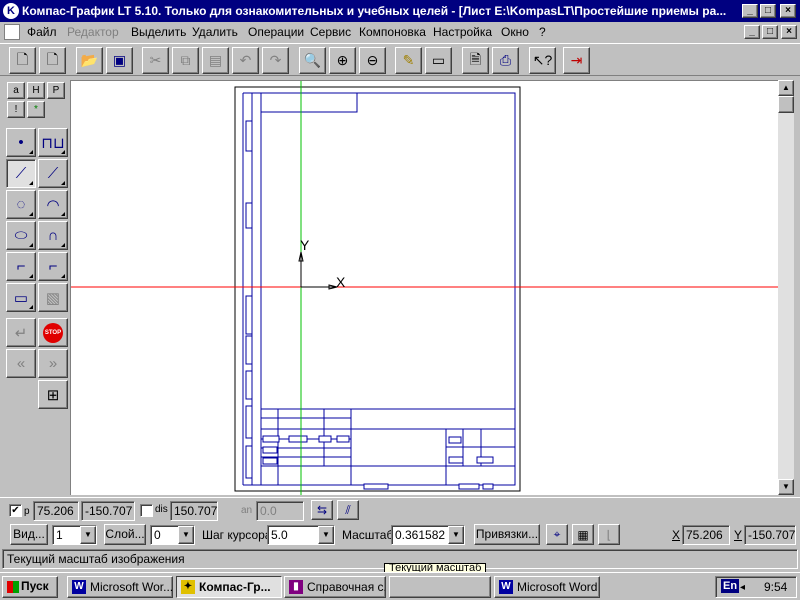  What do you see at coordinates (770, 535) in the screenshot?
I see `y-field: -150.707` at bounding box center [770, 535].